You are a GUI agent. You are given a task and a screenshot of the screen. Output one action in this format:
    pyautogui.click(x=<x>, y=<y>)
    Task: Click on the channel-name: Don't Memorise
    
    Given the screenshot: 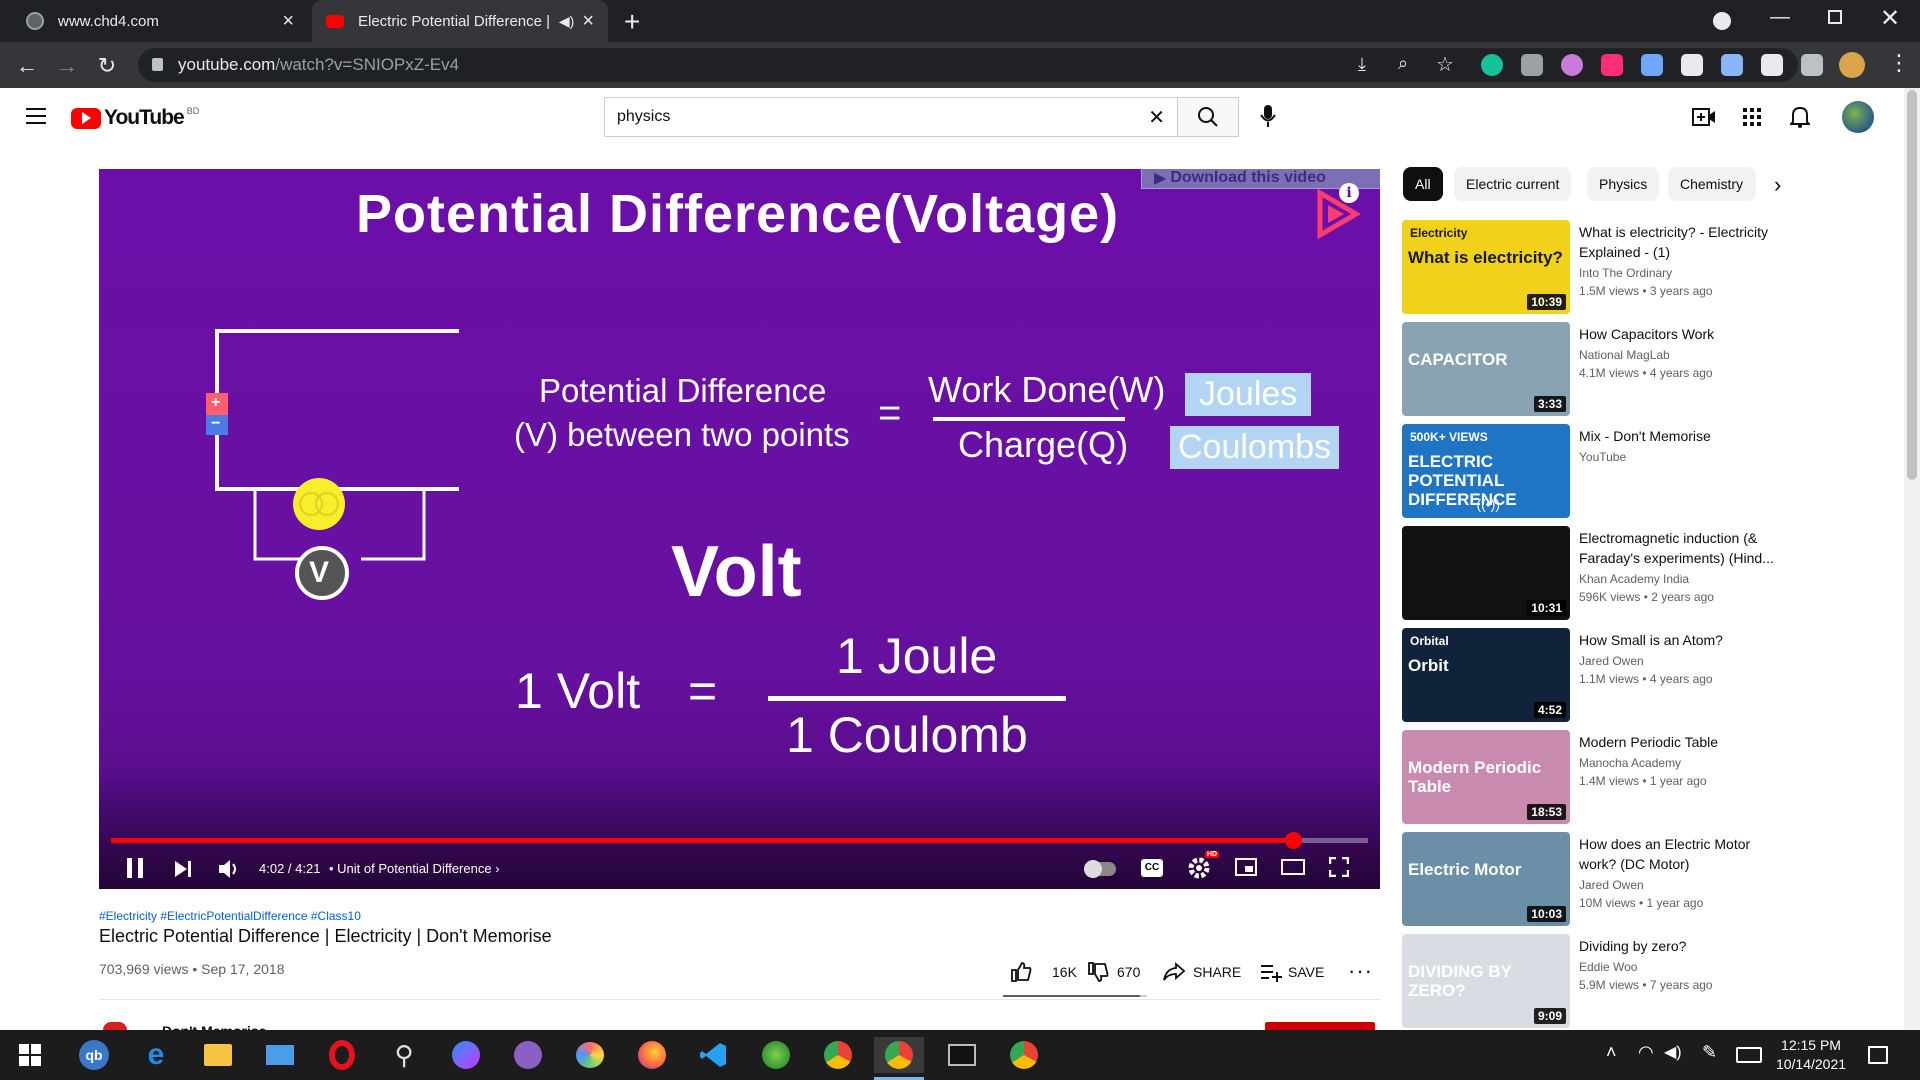 What is the action you would take?
    pyautogui.click(x=214, y=1026)
    